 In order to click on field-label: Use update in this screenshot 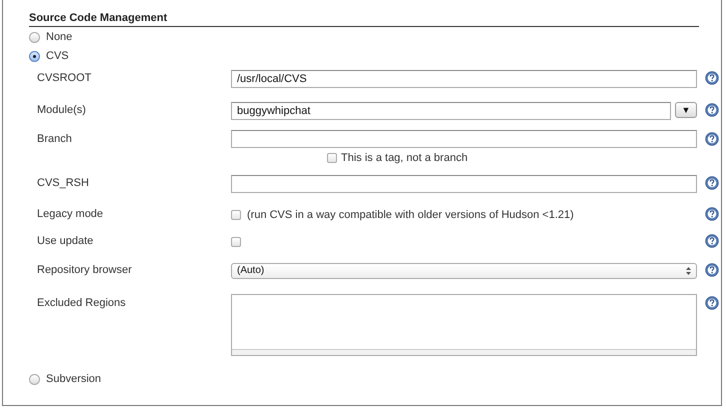, I will do `click(65, 240)`.